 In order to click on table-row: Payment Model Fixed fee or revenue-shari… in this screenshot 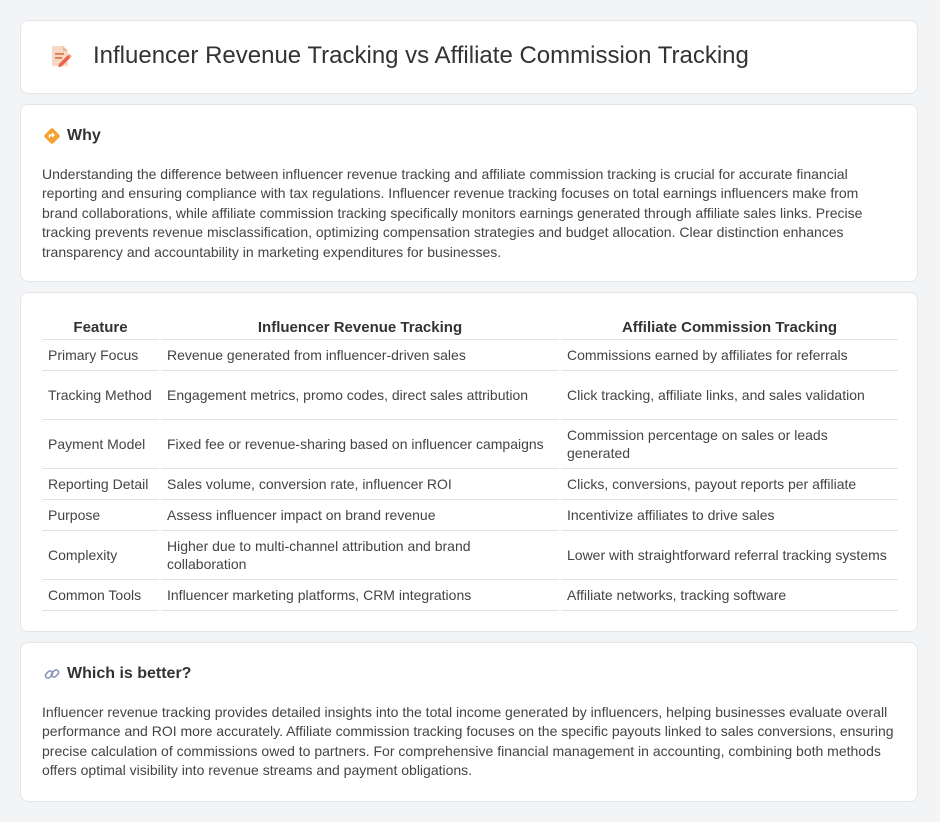, I will do `click(470, 444)`.